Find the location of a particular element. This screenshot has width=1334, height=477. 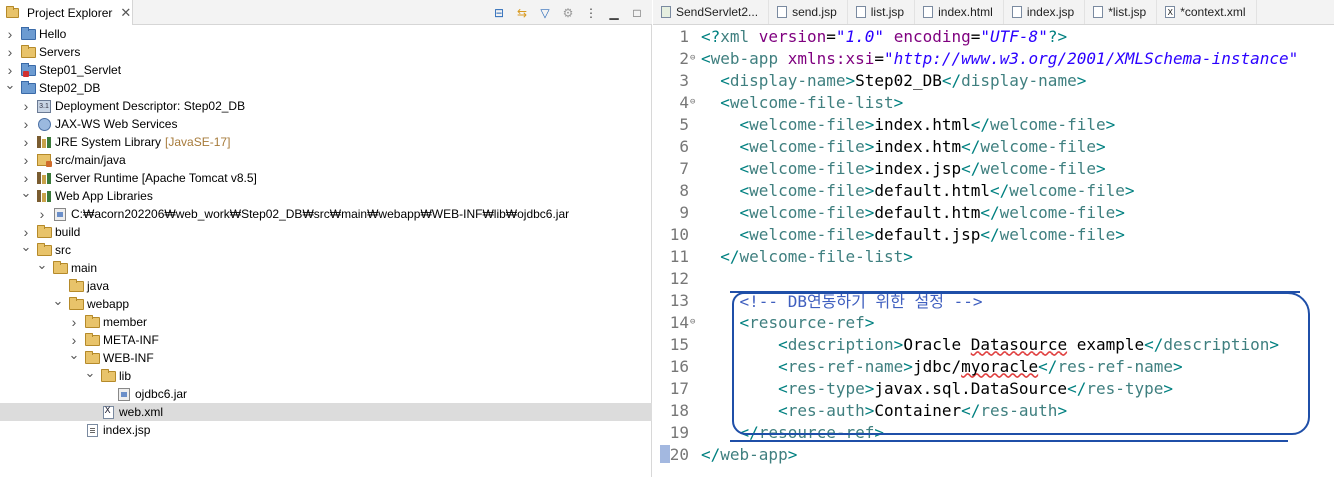

code-token: < is located at coordinates (783, 410).